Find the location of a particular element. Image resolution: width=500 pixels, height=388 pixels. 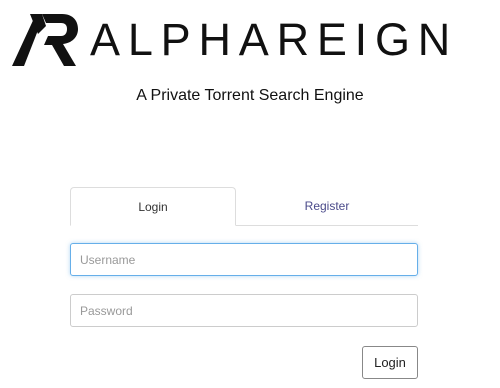

password-input is located at coordinates (244, 310).